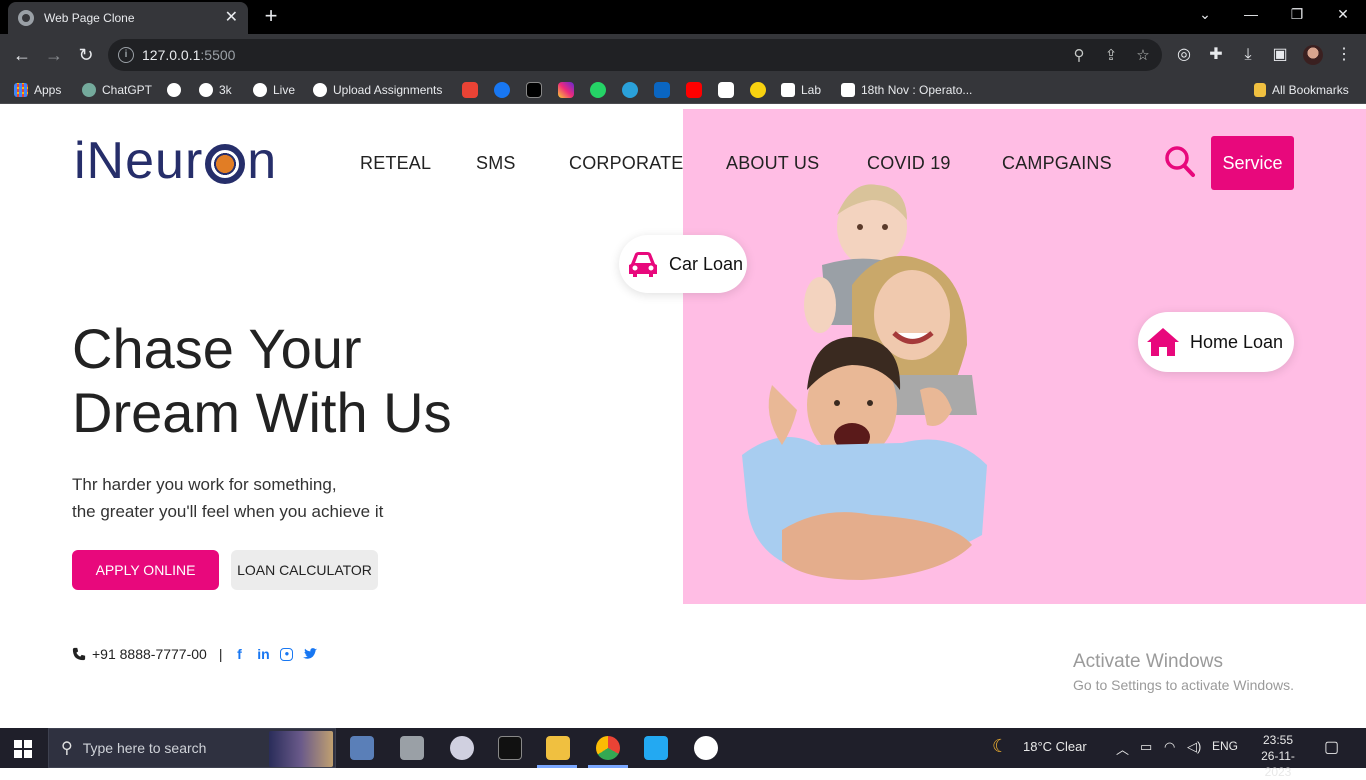 The image size is (1366, 780). What do you see at coordinates (566, 90) in the screenshot?
I see `instagram-icon` at bounding box center [566, 90].